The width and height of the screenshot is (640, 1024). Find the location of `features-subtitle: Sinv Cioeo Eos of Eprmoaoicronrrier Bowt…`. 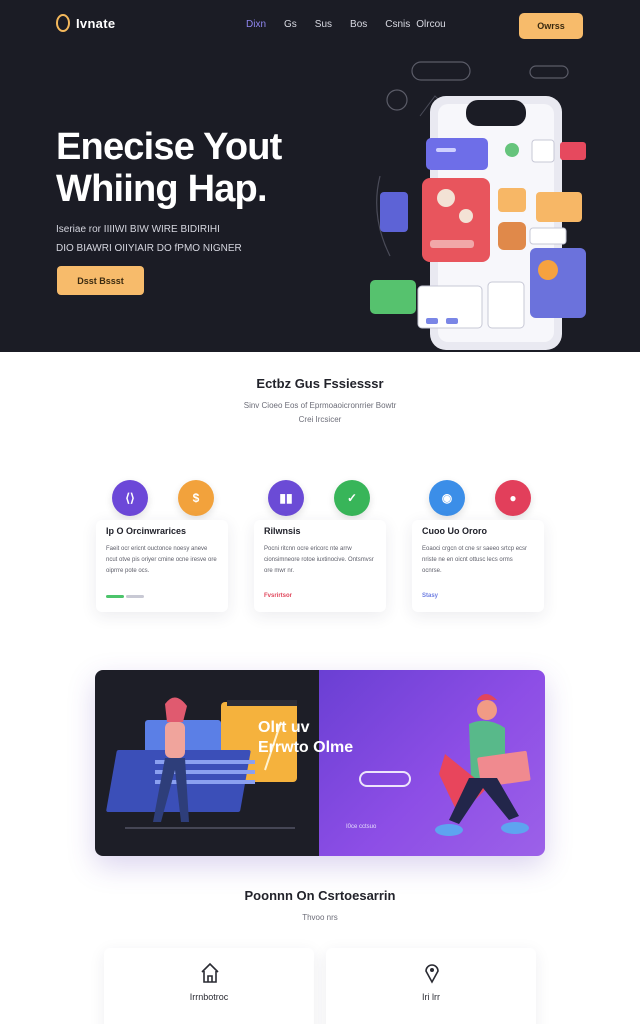

features-subtitle: Sinv Cioeo Eos of Eprmoaoicronrrier Bowt… is located at coordinates (320, 413).